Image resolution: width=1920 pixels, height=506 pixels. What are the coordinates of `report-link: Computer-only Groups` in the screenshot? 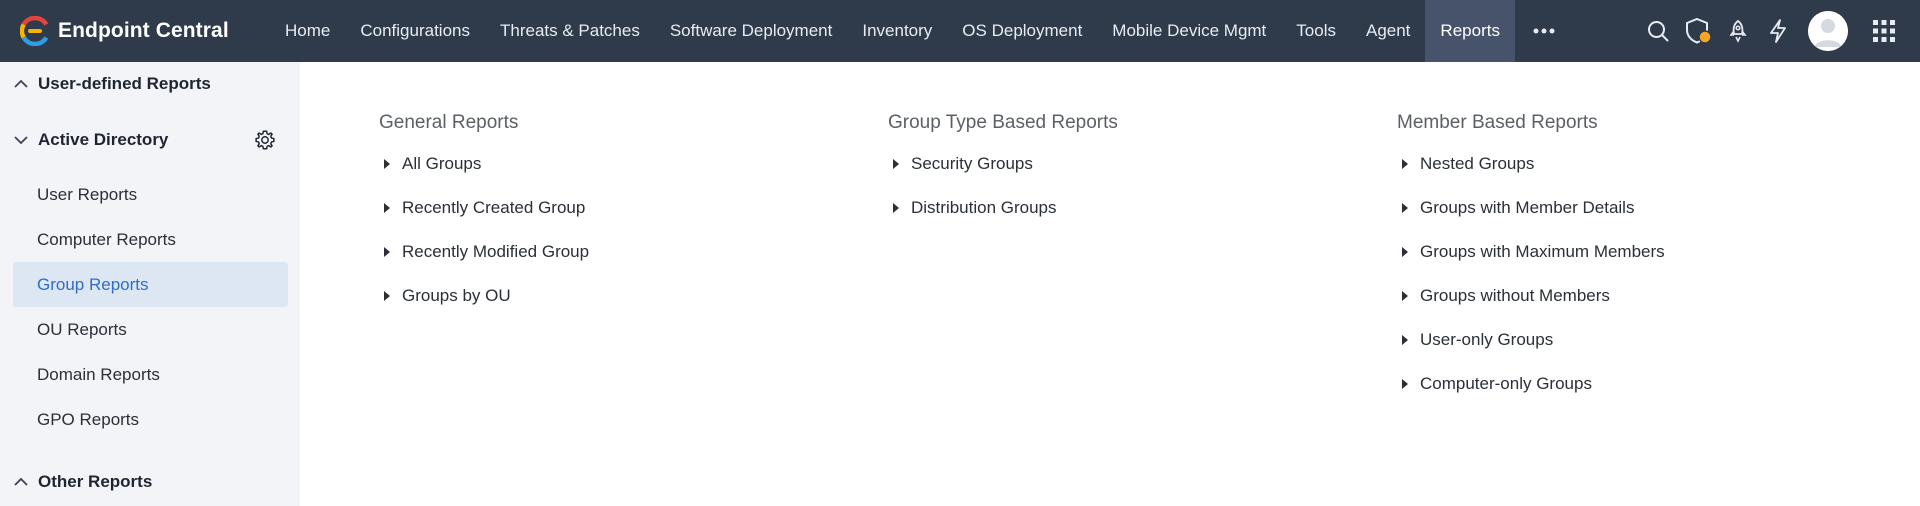 It's located at (1531, 384).